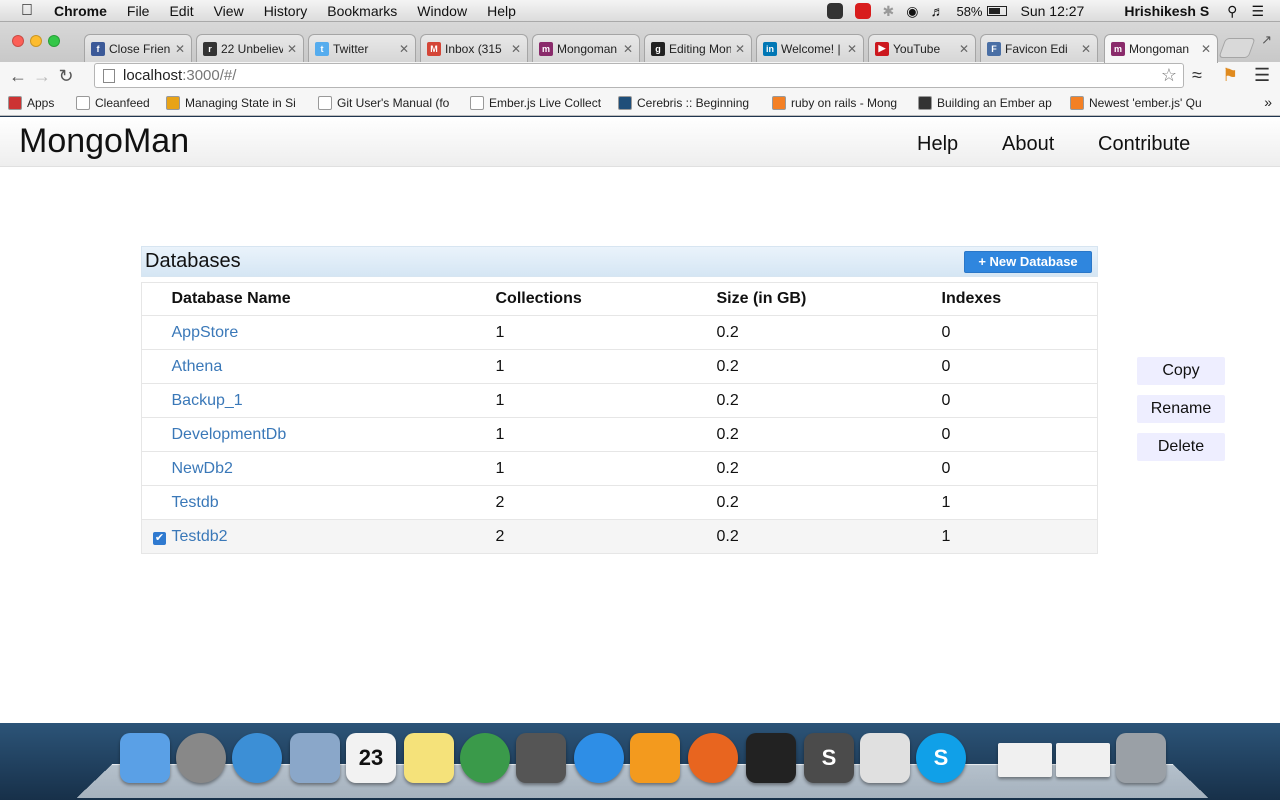  Describe the element at coordinates (941, 758) in the screenshot. I see `skype-icon: S` at that location.